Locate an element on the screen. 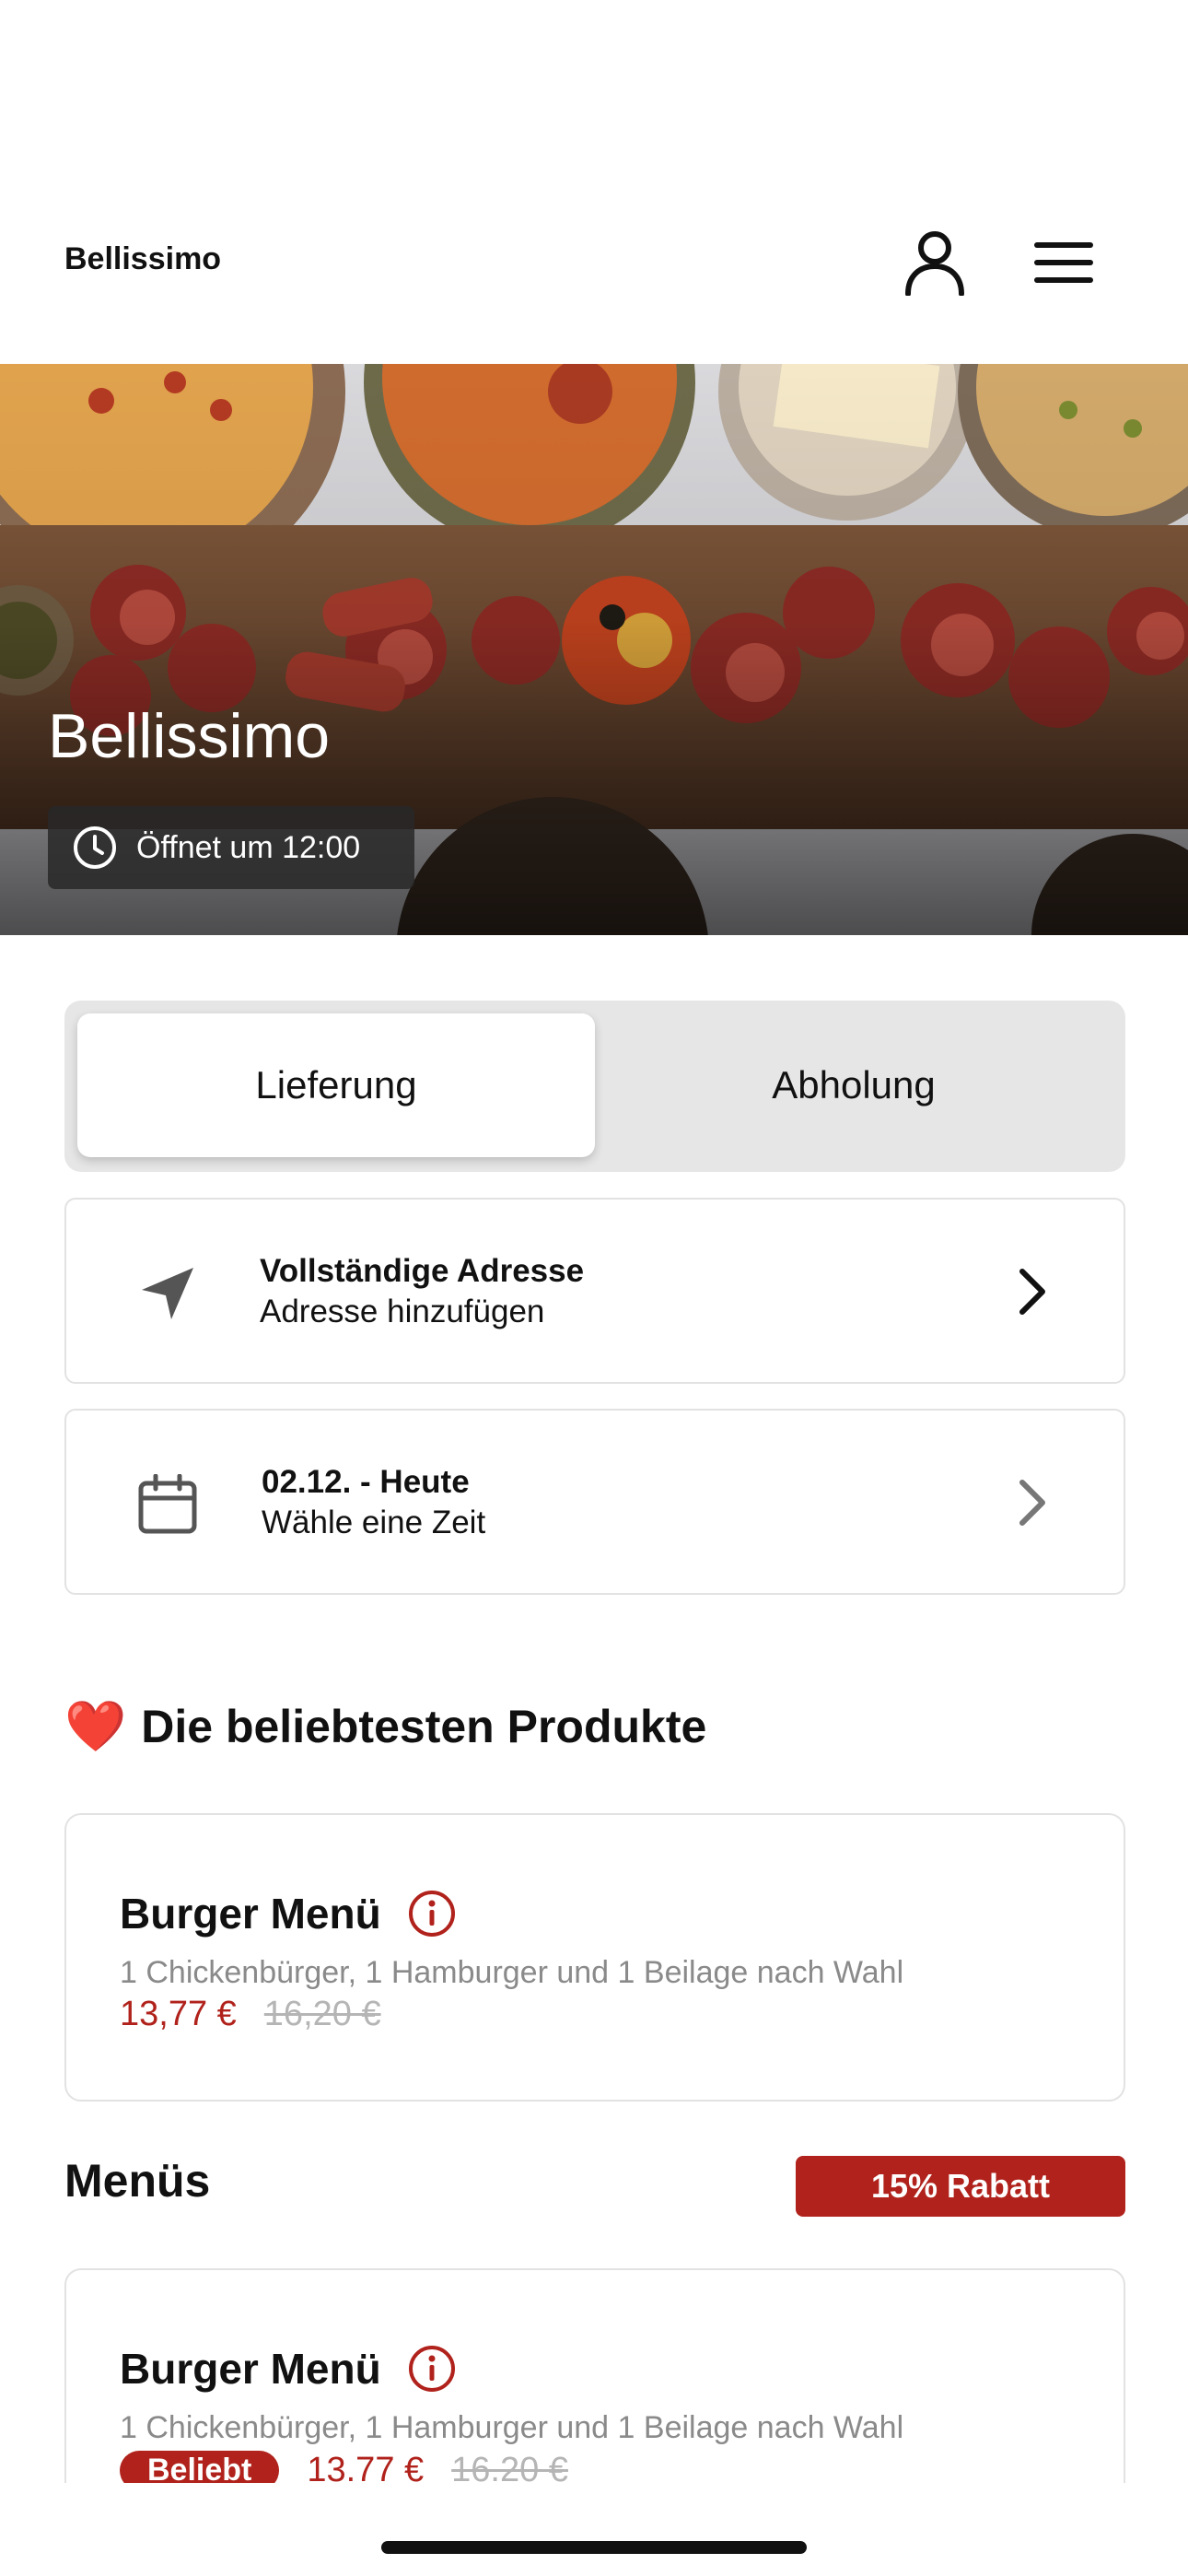 This screenshot has width=1188, height=2576. popular-badge: Beliebt is located at coordinates (200, 2467).